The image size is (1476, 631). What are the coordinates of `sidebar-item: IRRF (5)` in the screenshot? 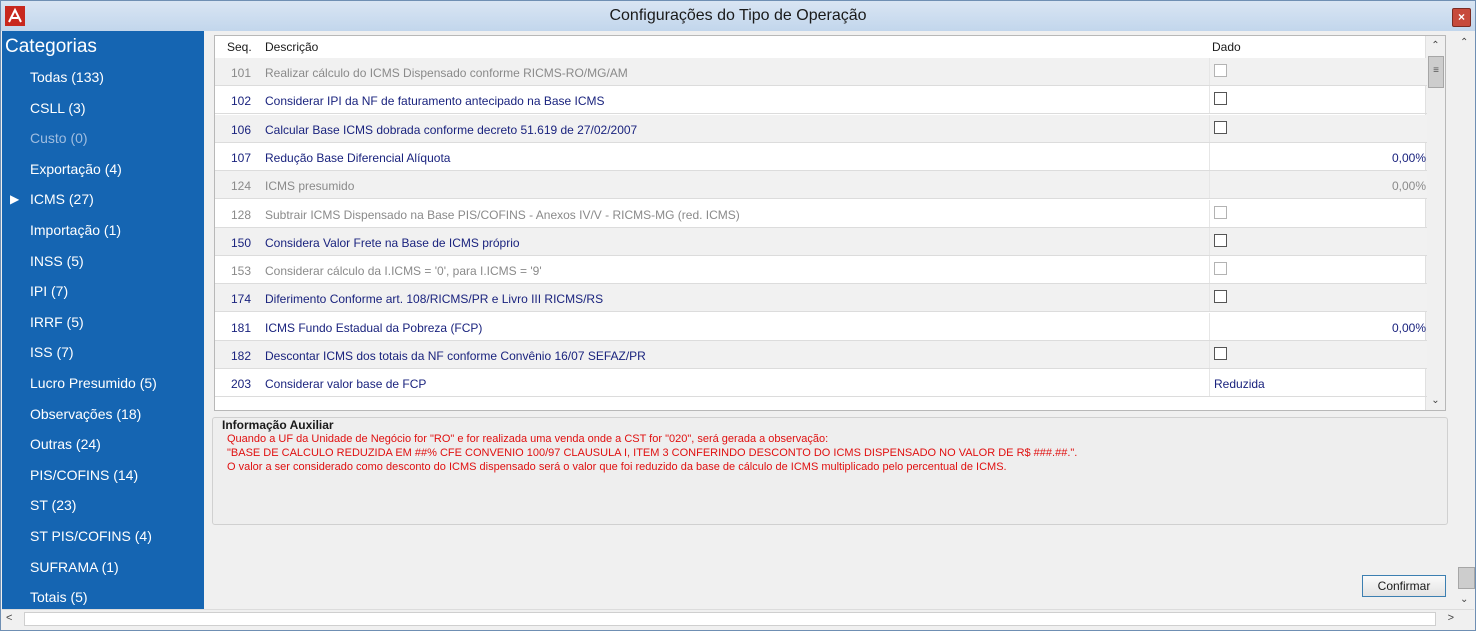 It's located at (57, 322).